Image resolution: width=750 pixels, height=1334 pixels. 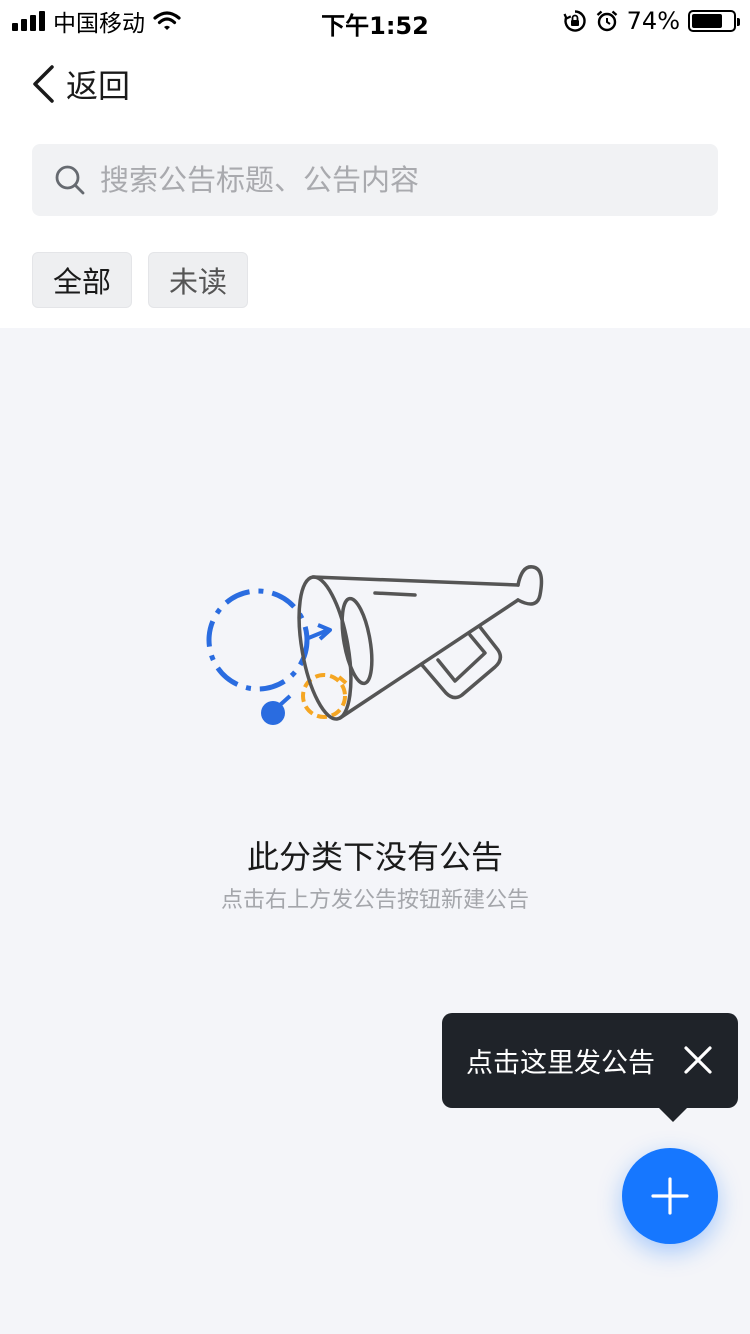 I want to click on empty-state-title: 此分类下没有公告, so click(x=374, y=857).